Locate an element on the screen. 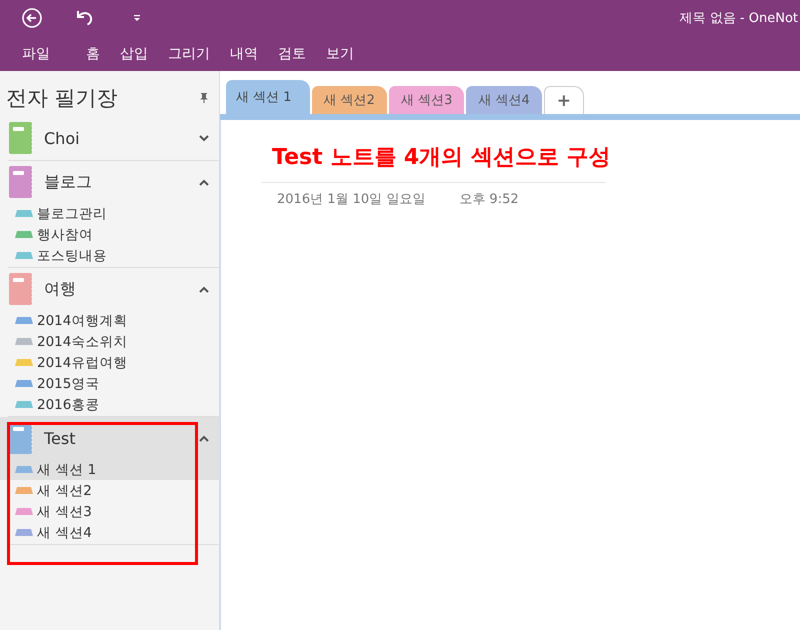 The width and height of the screenshot is (800, 630). notebook-item: Choi is located at coordinates (109, 138).